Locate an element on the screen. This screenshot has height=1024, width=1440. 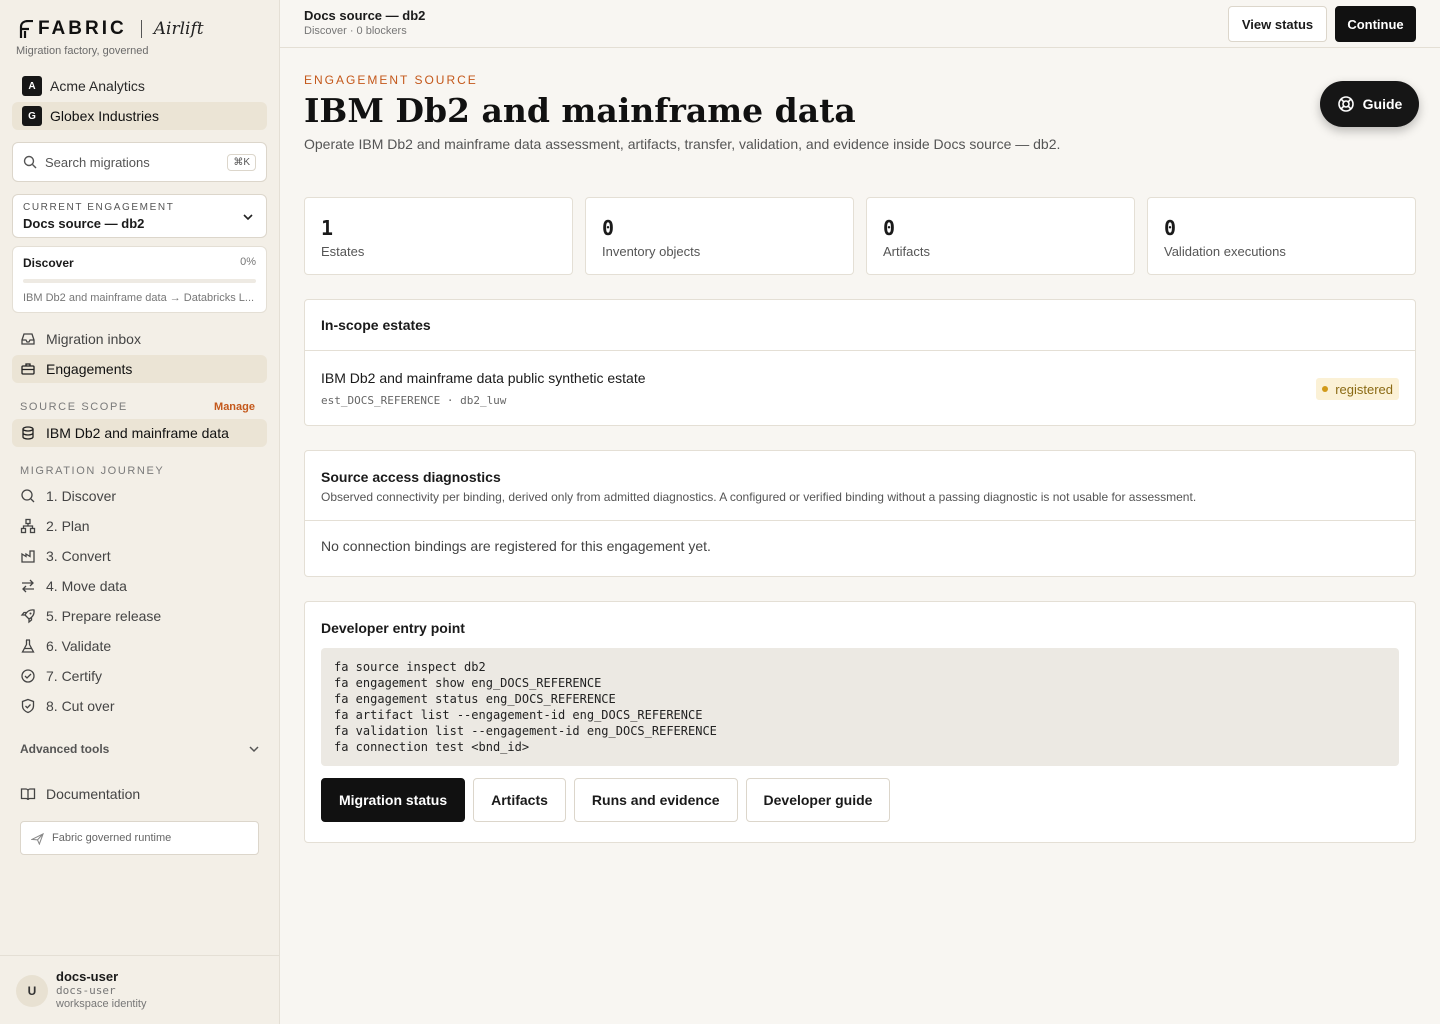
org-badge: G is located at coordinates (32, 116).